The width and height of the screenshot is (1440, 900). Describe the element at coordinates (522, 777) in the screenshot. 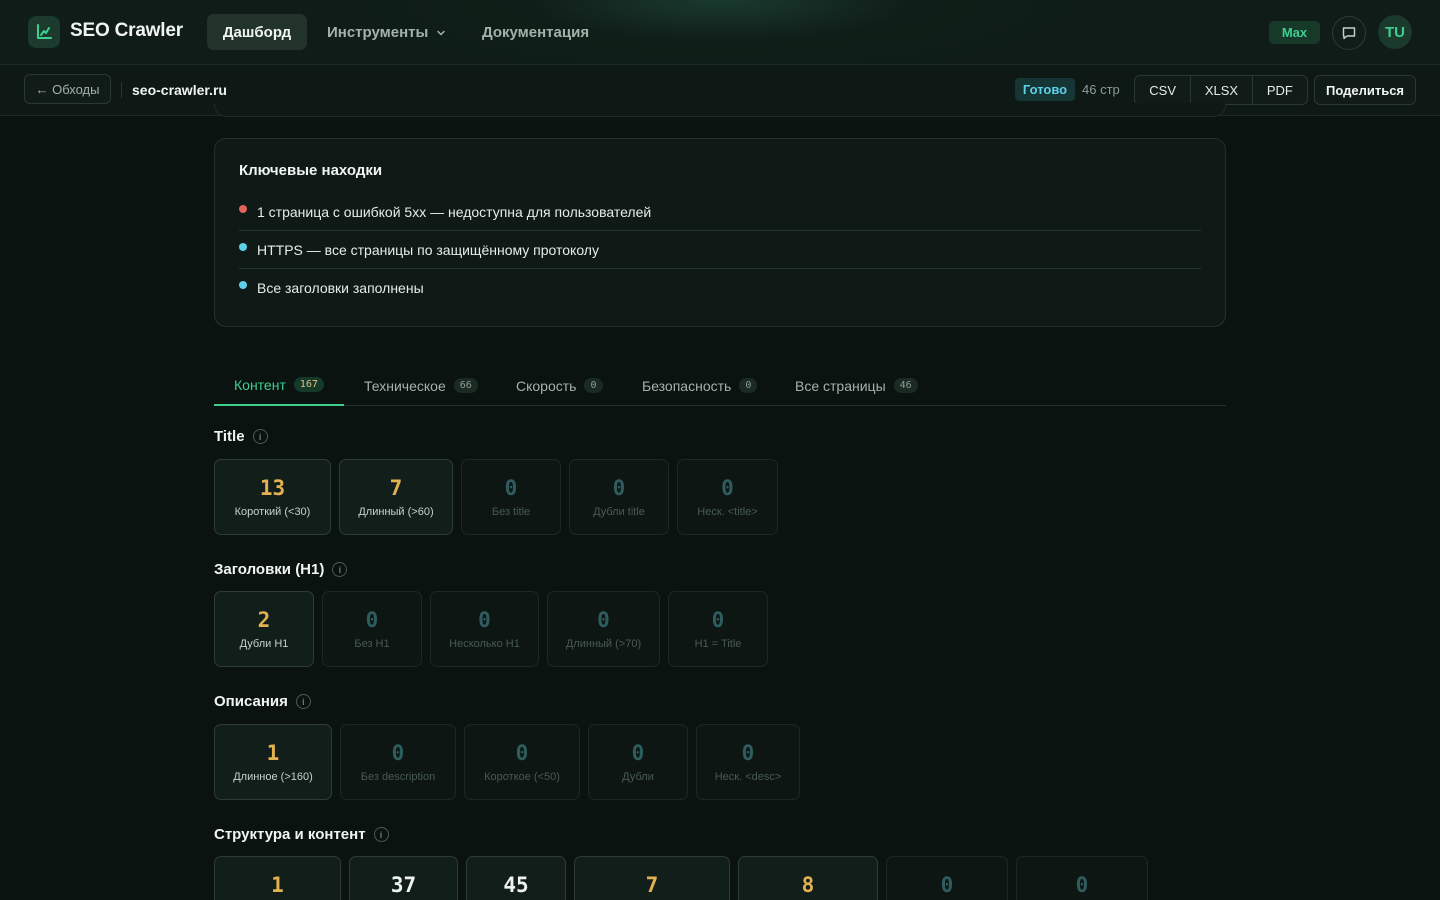

I see `metric-label: Короткое (<50)` at that location.